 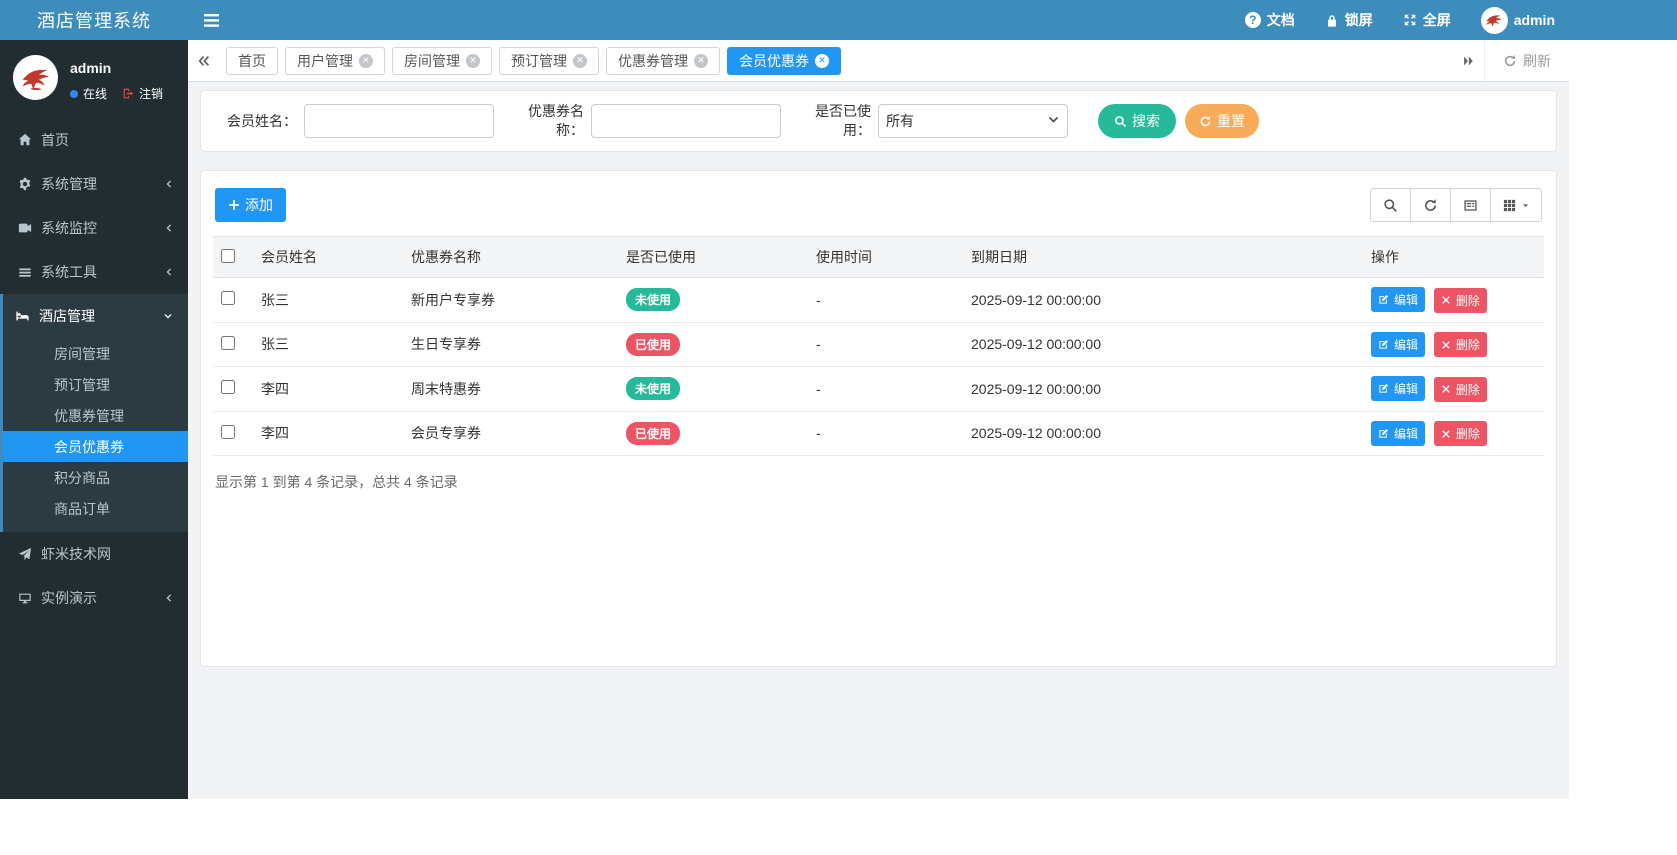 What do you see at coordinates (69, 184) in the screenshot?
I see `sidebar-item-label: 系统管理` at bounding box center [69, 184].